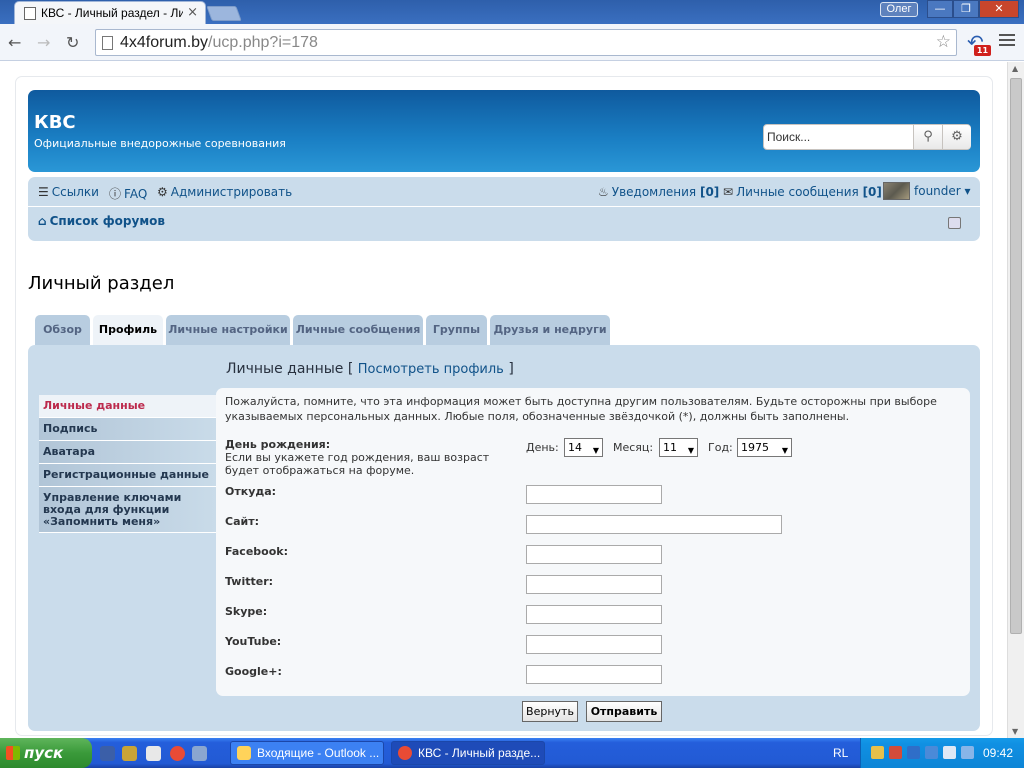 This screenshot has width=1024, height=768. What do you see at coordinates (797, 192) in the screenshot?
I see `messages-label: Личные сообщения` at bounding box center [797, 192].